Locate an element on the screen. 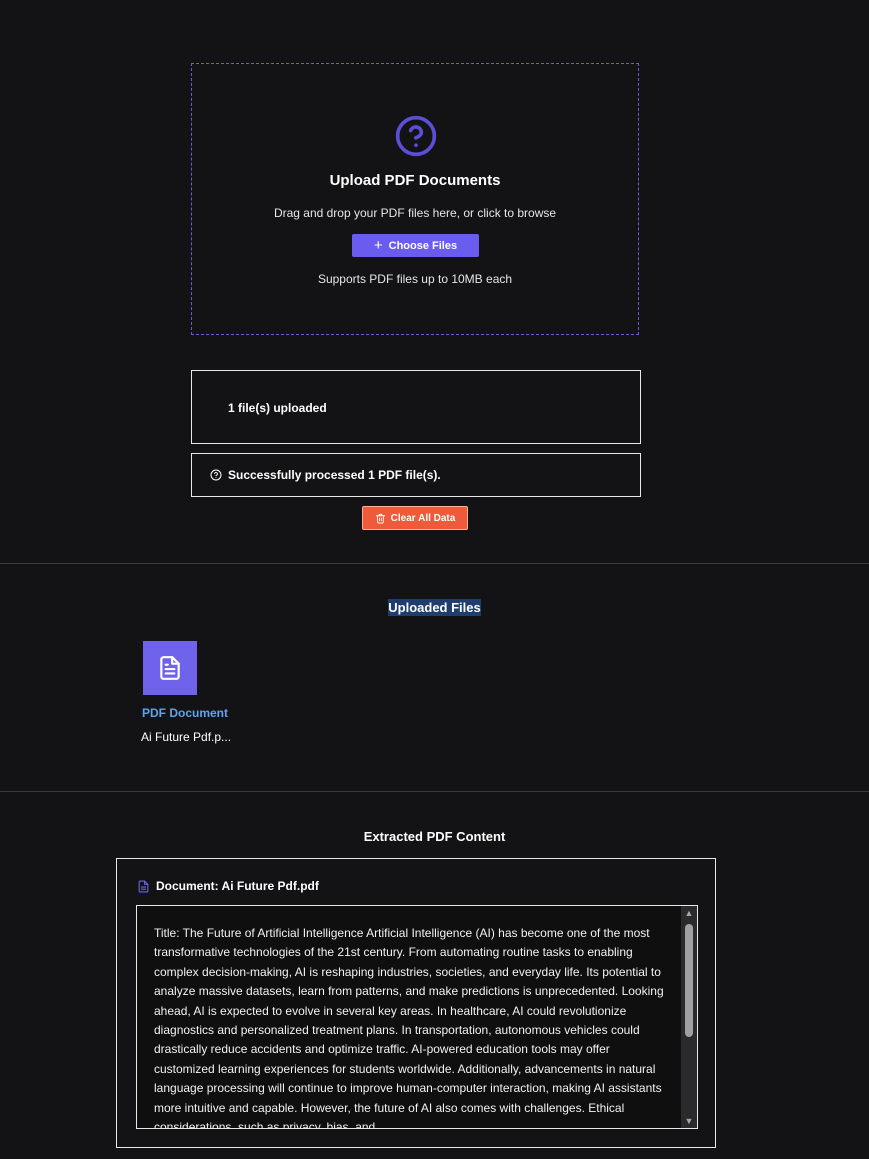 This screenshot has width=869, height=1159. document-header: Document: Ai Future Pdf.pdf is located at coordinates (228, 886).